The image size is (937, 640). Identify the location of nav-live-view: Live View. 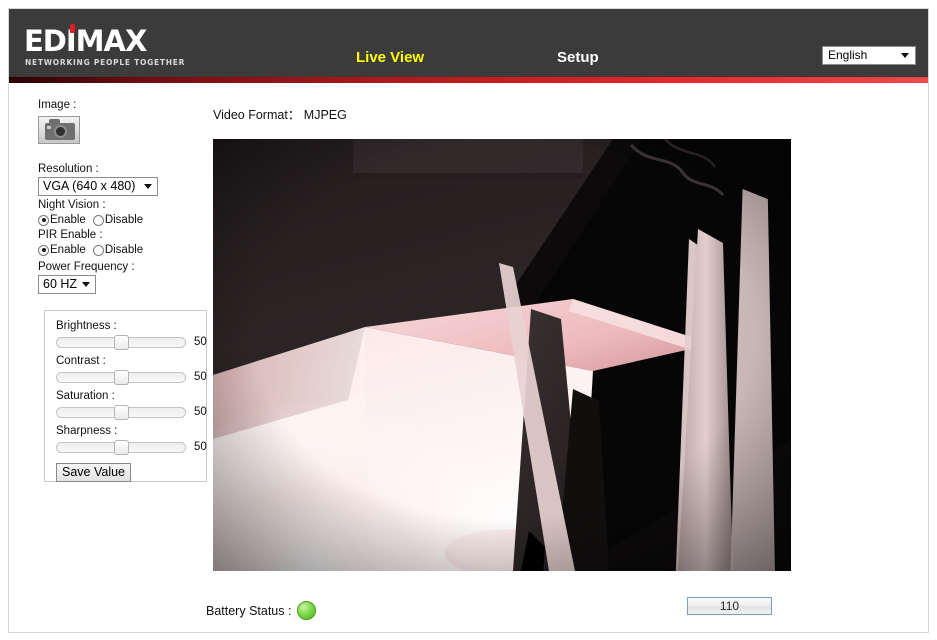
(390, 57).